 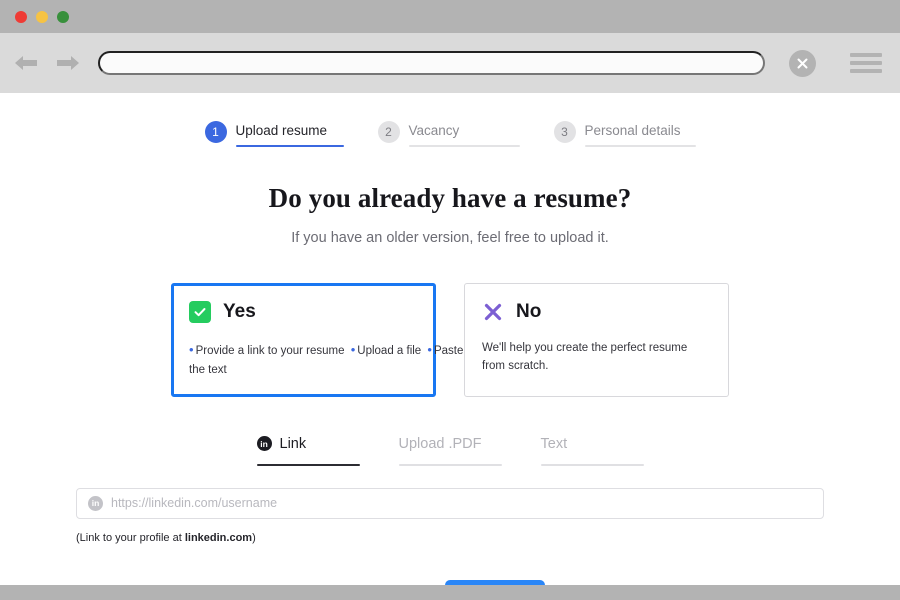 What do you see at coordinates (464, 133) in the screenshot?
I see `step-2-label-wrap: Vacancy` at bounding box center [464, 133].